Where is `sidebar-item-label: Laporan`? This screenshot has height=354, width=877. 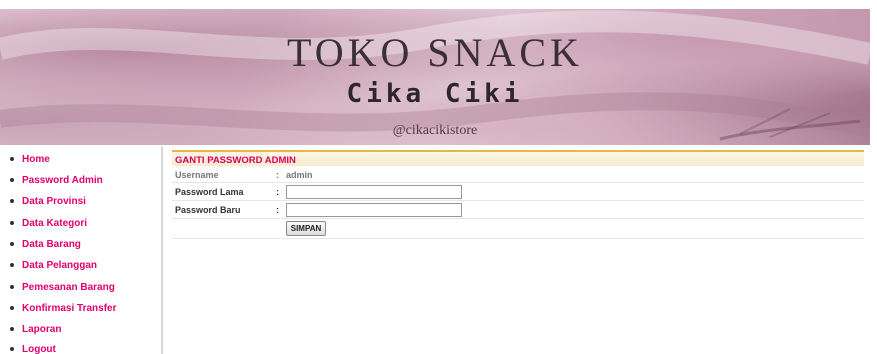 sidebar-item-label: Laporan is located at coordinates (42, 329).